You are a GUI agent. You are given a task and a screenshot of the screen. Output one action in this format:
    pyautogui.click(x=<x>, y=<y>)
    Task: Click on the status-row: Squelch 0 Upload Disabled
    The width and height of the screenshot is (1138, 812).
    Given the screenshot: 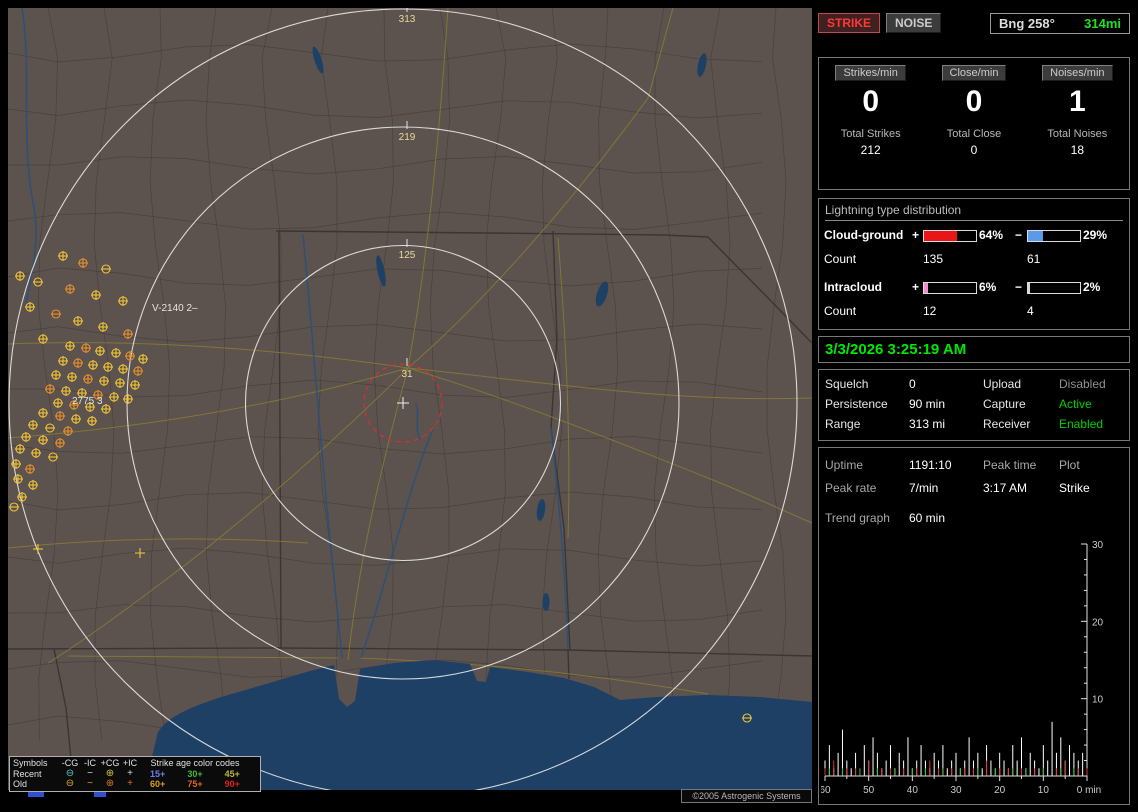 What is the action you would take?
    pyautogui.click(x=974, y=386)
    